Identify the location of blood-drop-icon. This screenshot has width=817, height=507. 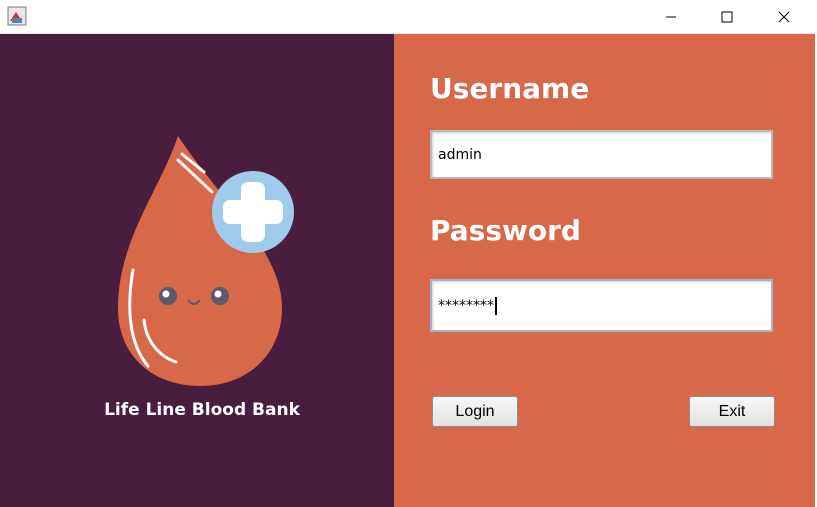
(206, 261).